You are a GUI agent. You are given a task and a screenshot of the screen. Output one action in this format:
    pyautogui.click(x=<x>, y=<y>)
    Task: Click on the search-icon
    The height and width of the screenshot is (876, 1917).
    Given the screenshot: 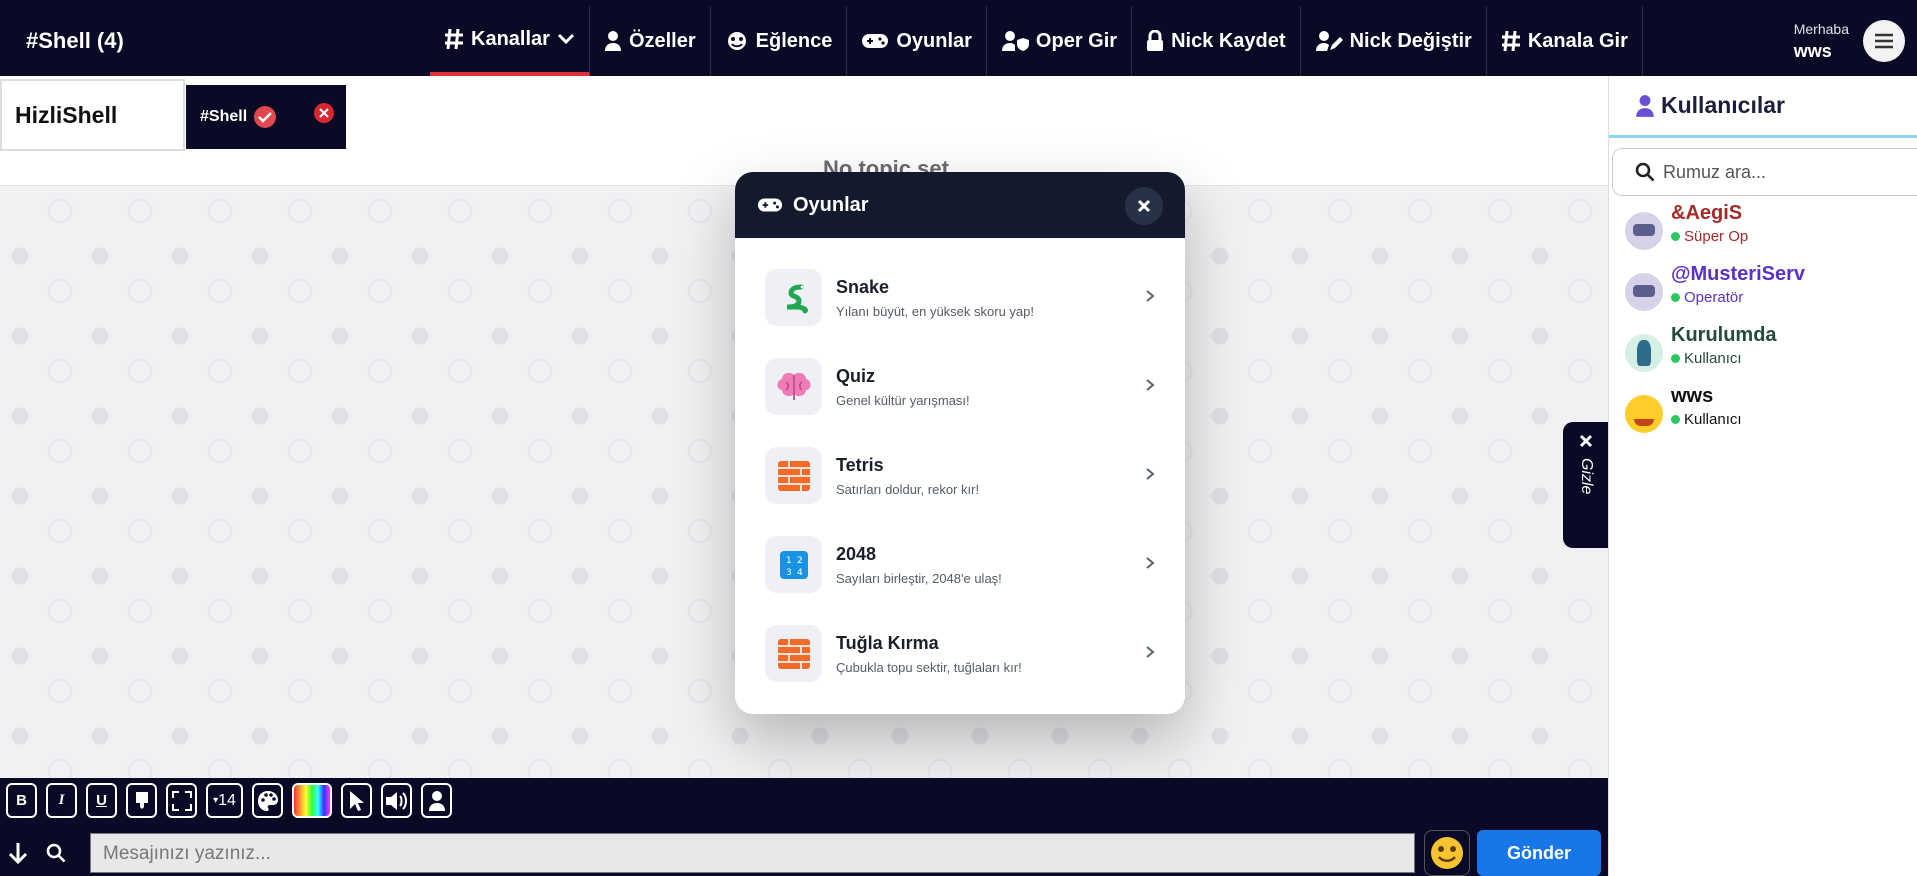 What is the action you would take?
    pyautogui.click(x=56, y=853)
    